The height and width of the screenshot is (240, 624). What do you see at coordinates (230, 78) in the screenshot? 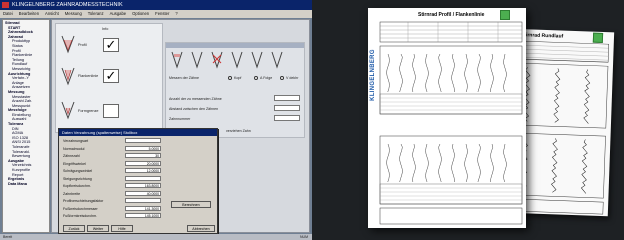
I see `radio-kopf` at bounding box center [230, 78].